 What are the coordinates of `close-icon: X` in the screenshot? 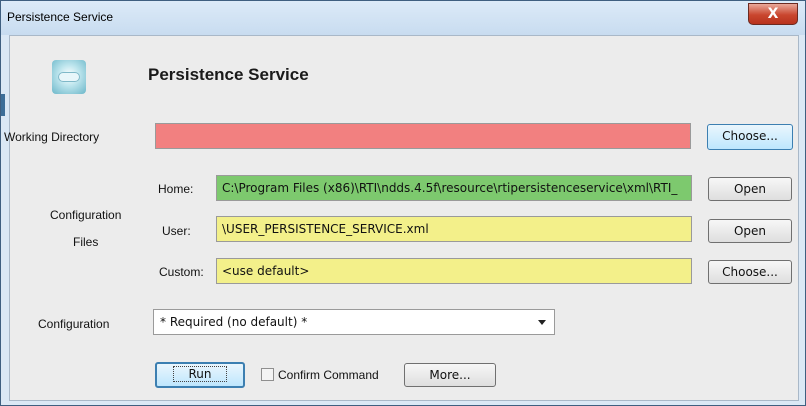 It's located at (773, 14).